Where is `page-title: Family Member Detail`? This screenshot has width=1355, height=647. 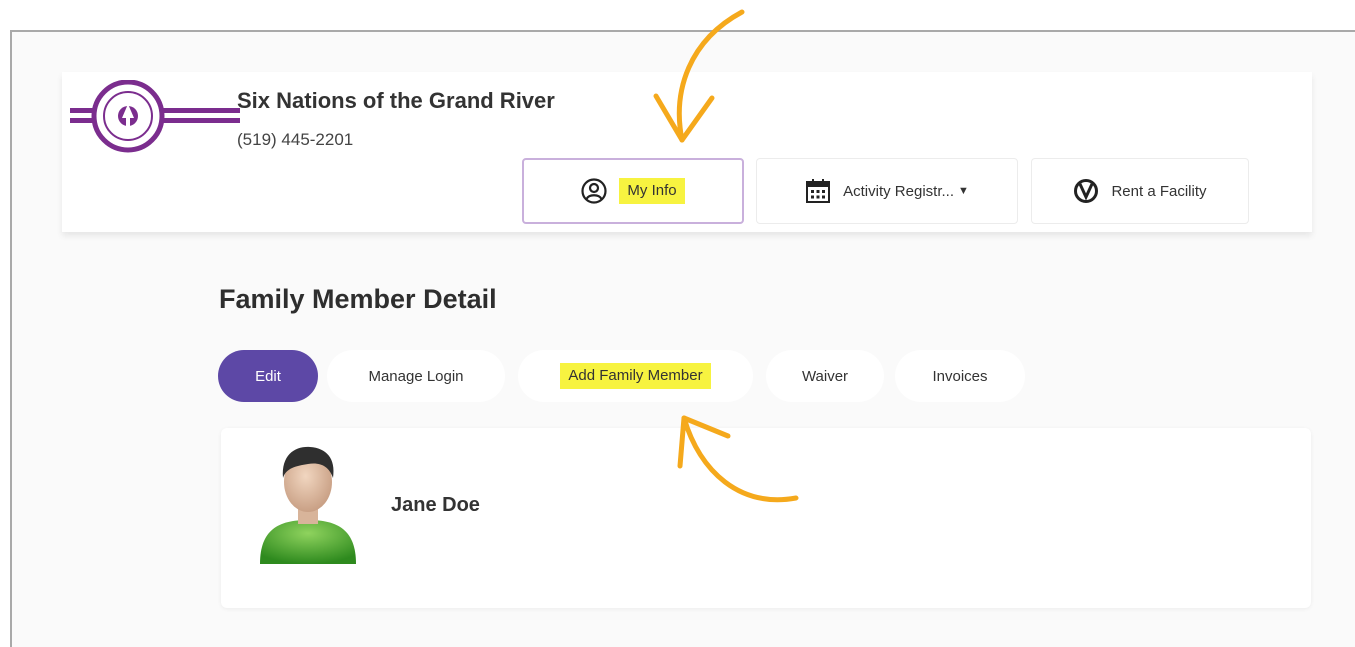
page-title: Family Member Detail is located at coordinates (358, 299).